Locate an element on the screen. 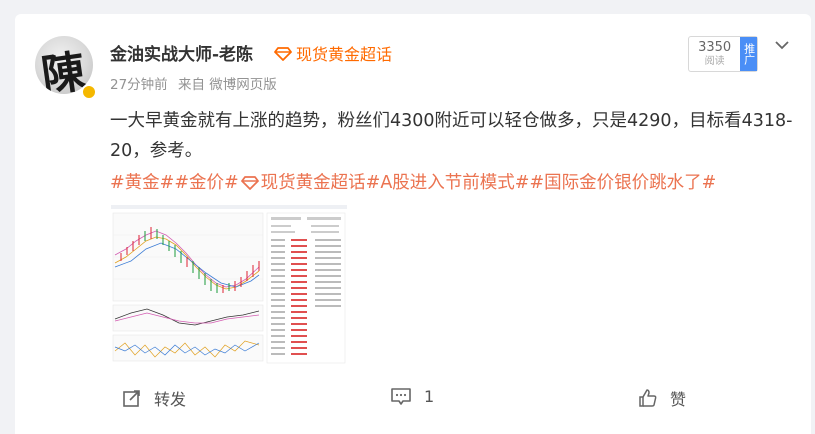 The width and height of the screenshot is (815, 434). tag-gold-silver-drop: #国际金价银价跳水了# is located at coordinates (622, 181).